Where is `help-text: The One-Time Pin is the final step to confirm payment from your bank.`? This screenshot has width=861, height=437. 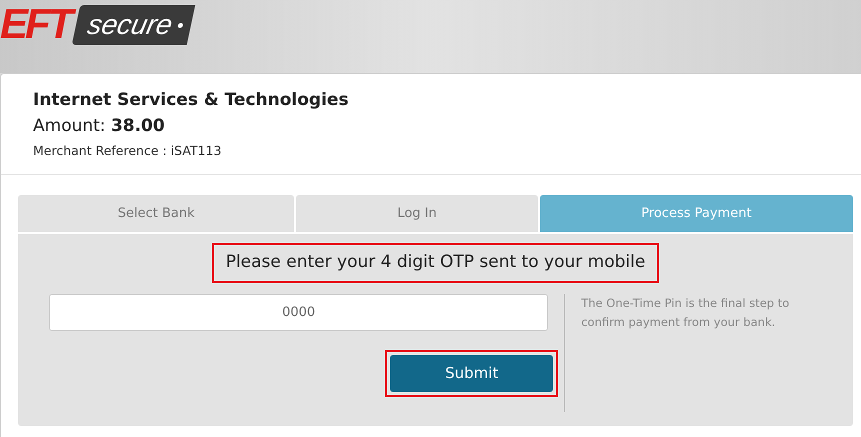
help-text: The One-Time Pin is the final step to confirm payment from your bank. is located at coordinates (685, 312).